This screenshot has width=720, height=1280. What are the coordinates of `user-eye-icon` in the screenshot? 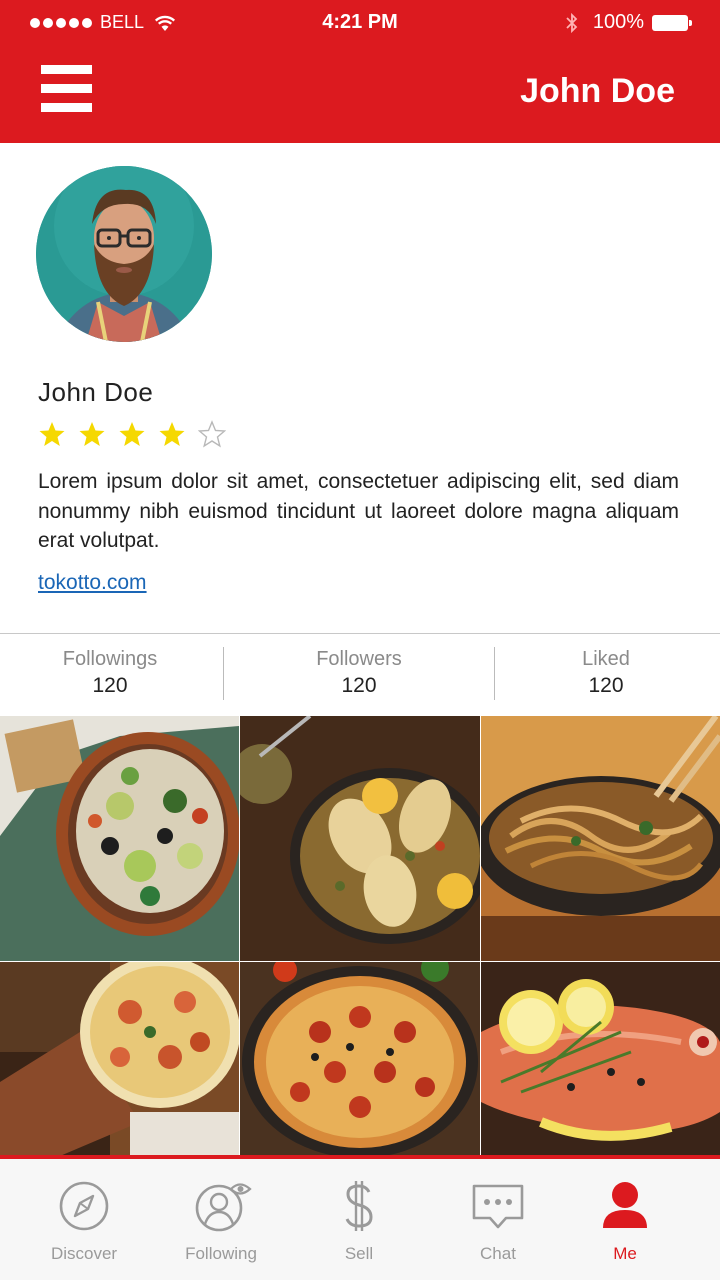 It's located at (223, 1207).